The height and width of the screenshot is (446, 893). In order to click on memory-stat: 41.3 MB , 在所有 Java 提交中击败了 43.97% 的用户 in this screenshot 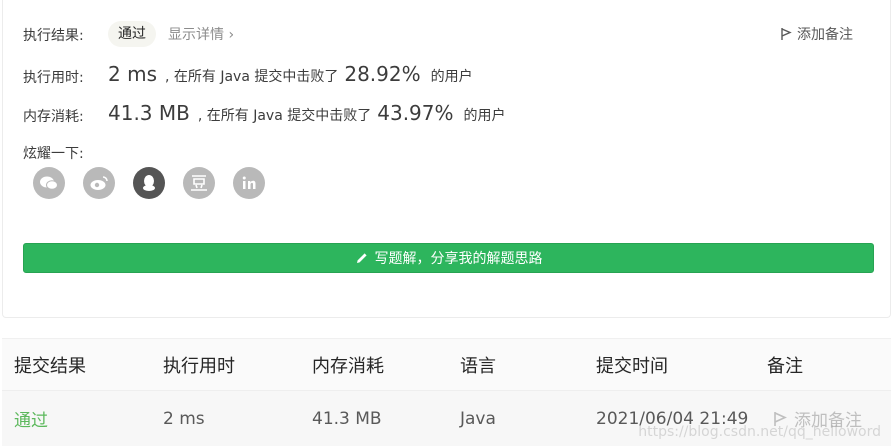, I will do `click(307, 113)`.